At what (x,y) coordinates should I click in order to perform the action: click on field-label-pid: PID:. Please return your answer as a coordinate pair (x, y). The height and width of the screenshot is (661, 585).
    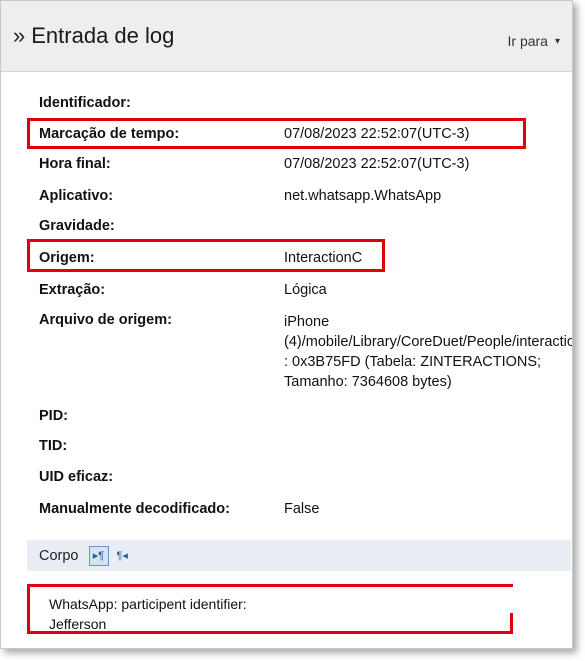
    Looking at the image, I should click on (53, 416).